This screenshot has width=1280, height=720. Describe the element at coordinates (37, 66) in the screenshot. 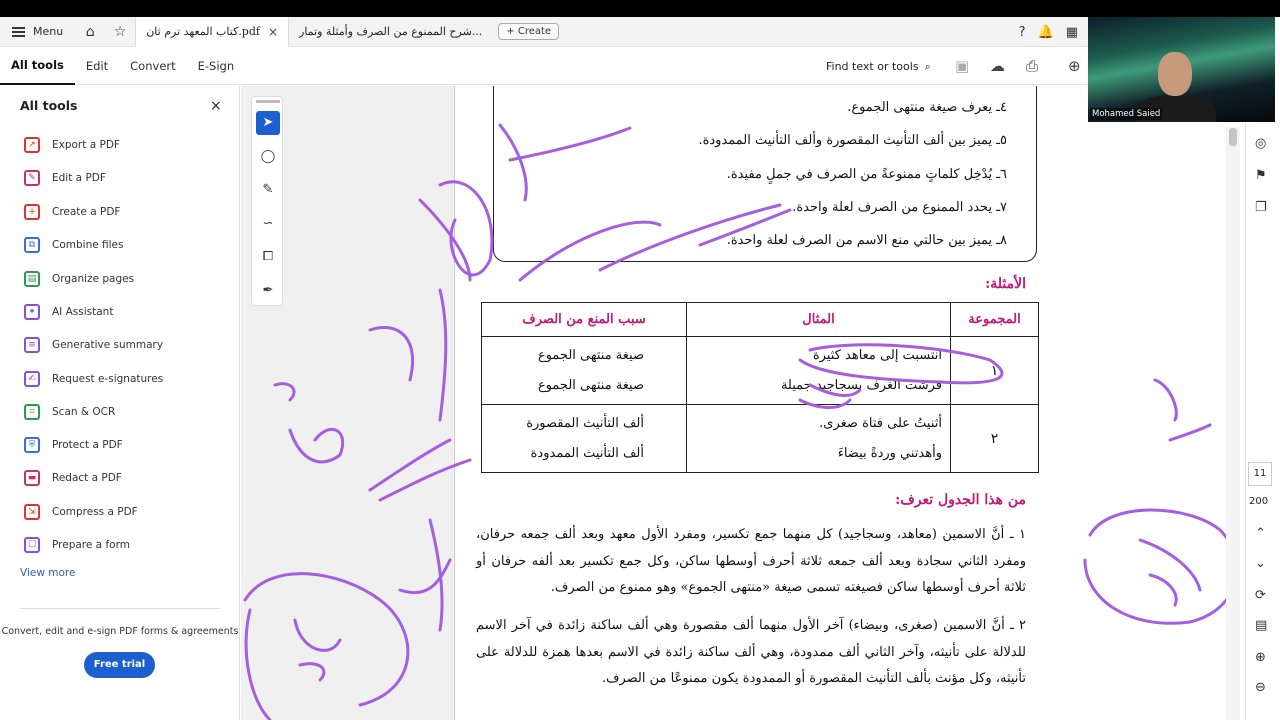

I see `menu-all-tools: All tools` at that location.